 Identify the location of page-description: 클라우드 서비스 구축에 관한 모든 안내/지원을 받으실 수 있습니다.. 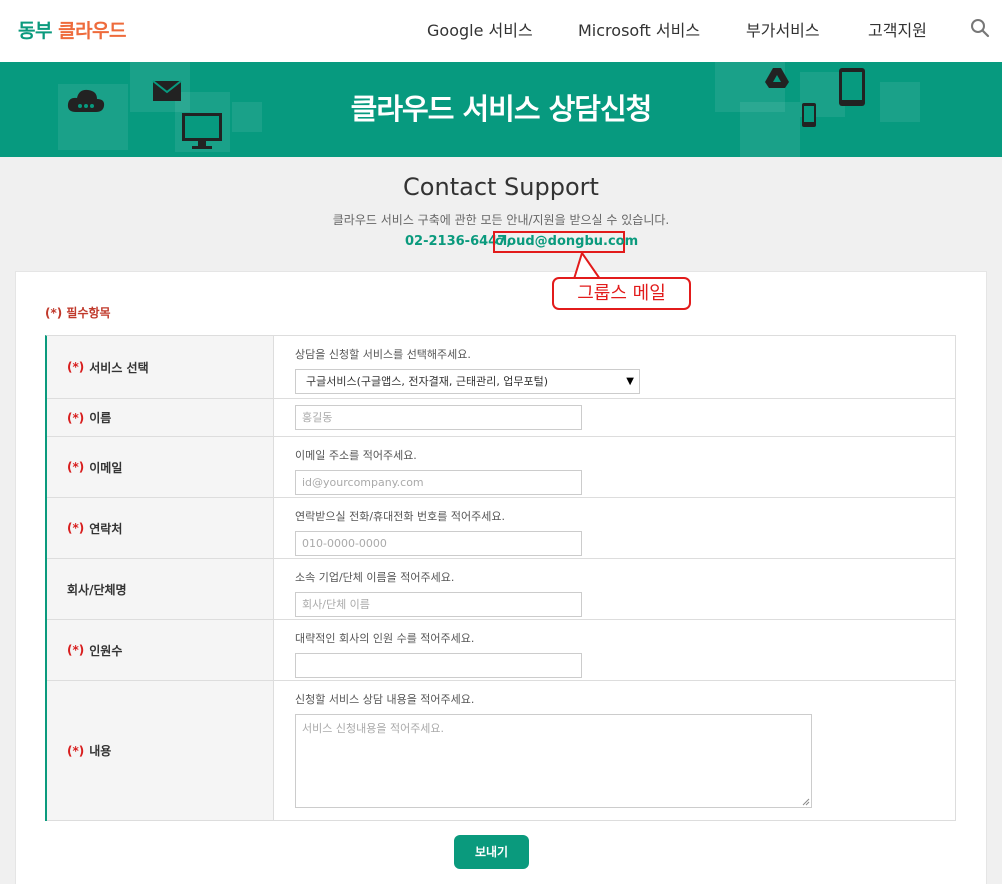
(501, 220).